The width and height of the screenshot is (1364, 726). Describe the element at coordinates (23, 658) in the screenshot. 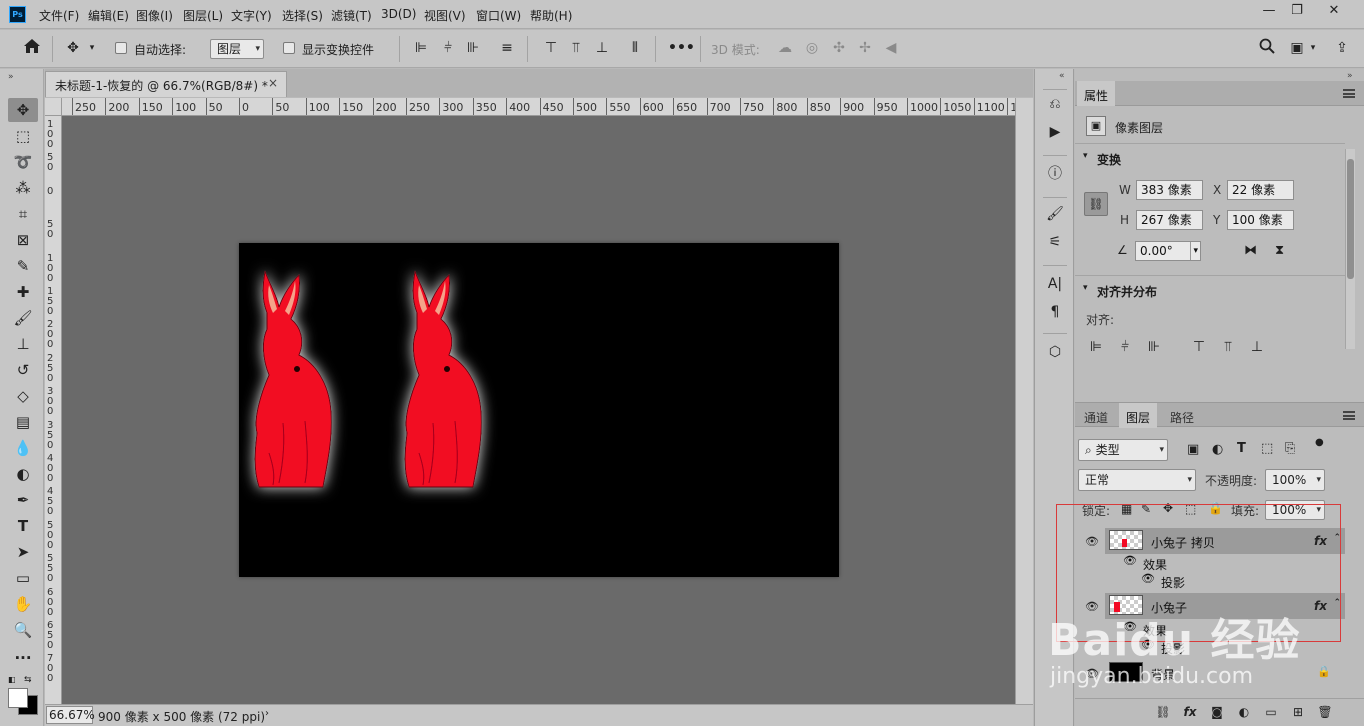

I see `more-tools-icon: ···` at that location.